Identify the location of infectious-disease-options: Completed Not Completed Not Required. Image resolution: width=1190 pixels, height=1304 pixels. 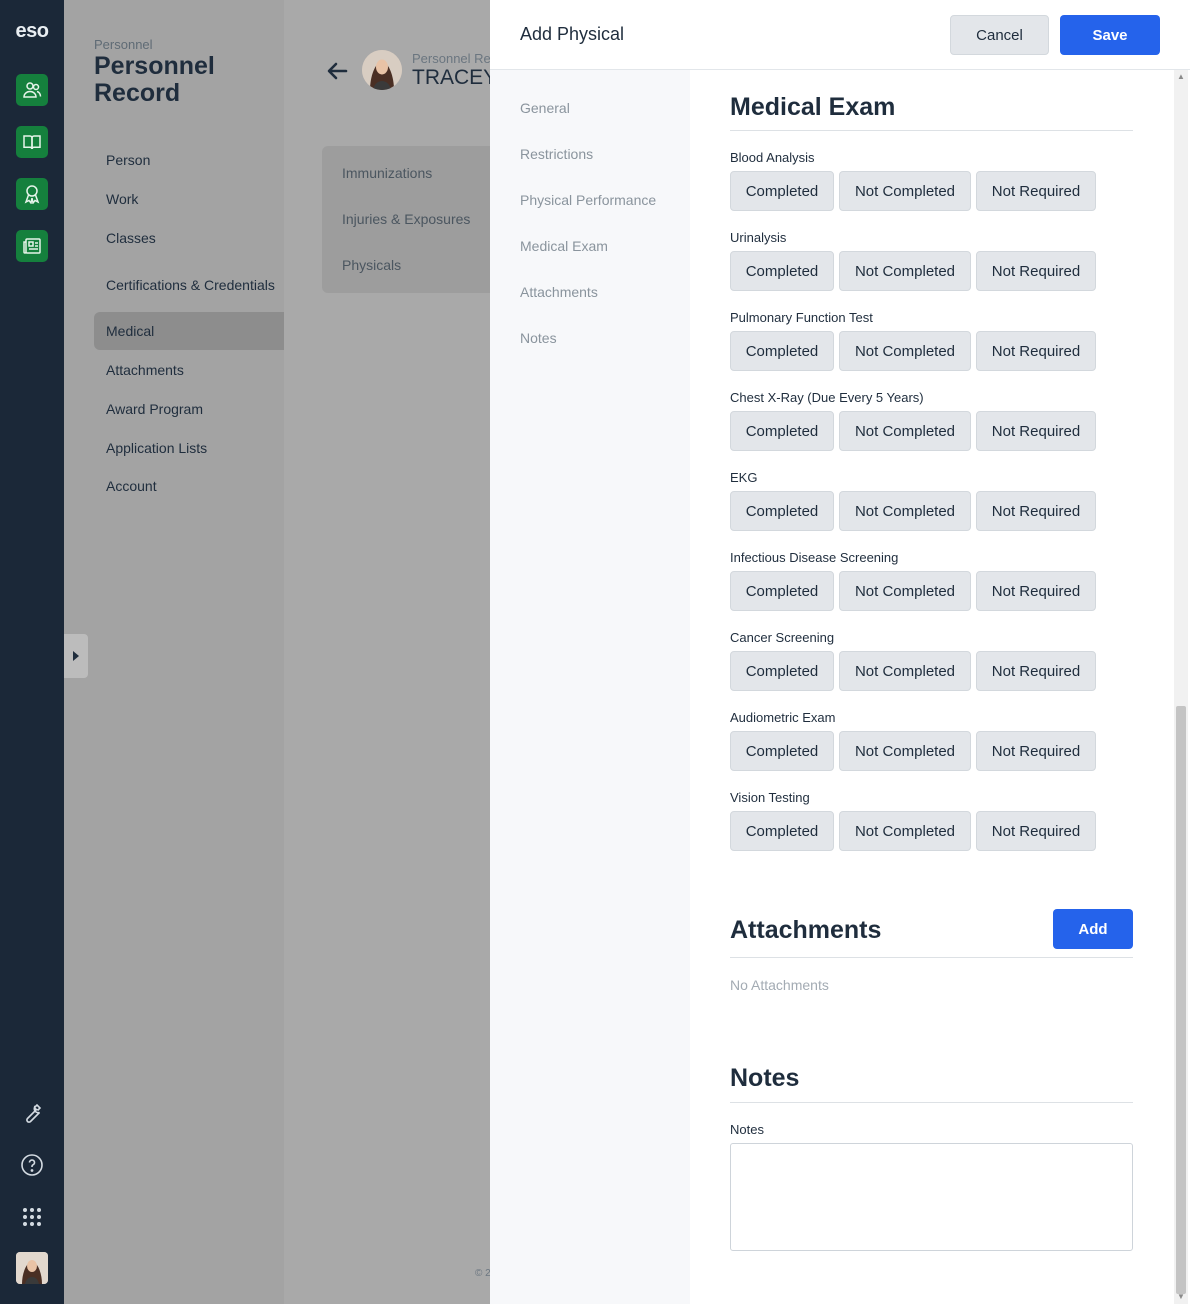
(913, 591).